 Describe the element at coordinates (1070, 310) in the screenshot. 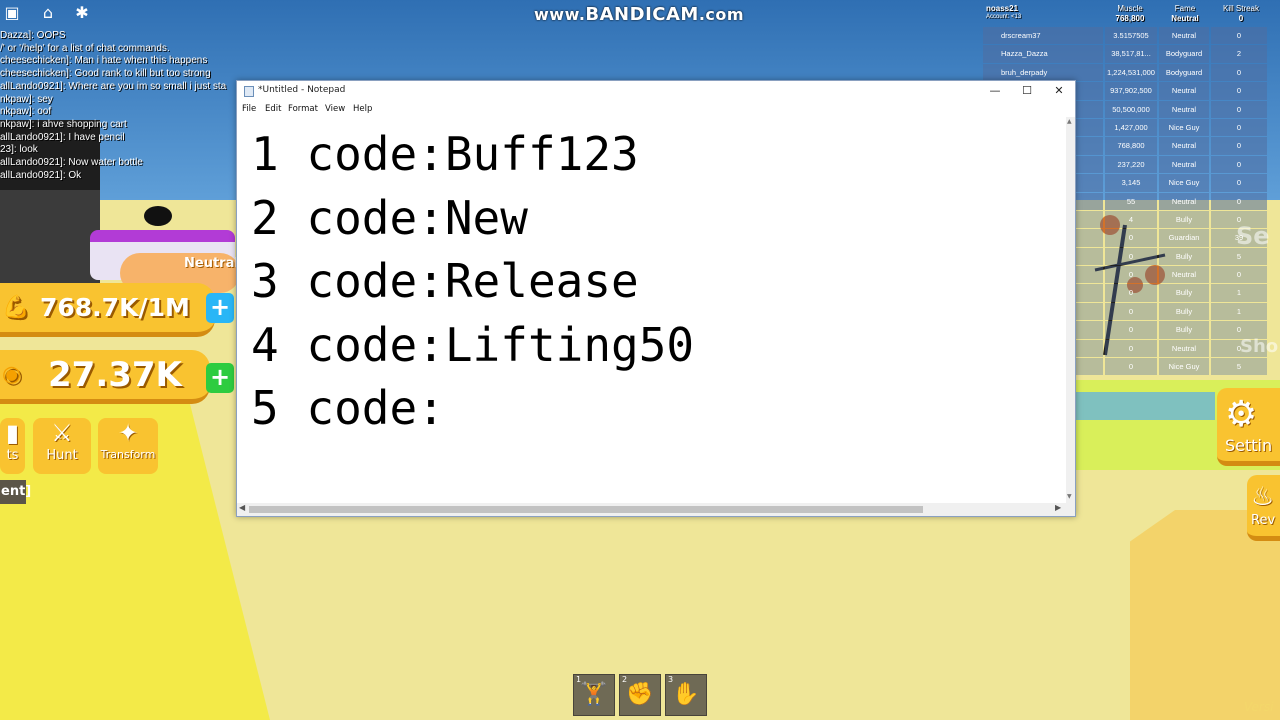

I see `vertical-scrollbar: ▲ ▼` at that location.